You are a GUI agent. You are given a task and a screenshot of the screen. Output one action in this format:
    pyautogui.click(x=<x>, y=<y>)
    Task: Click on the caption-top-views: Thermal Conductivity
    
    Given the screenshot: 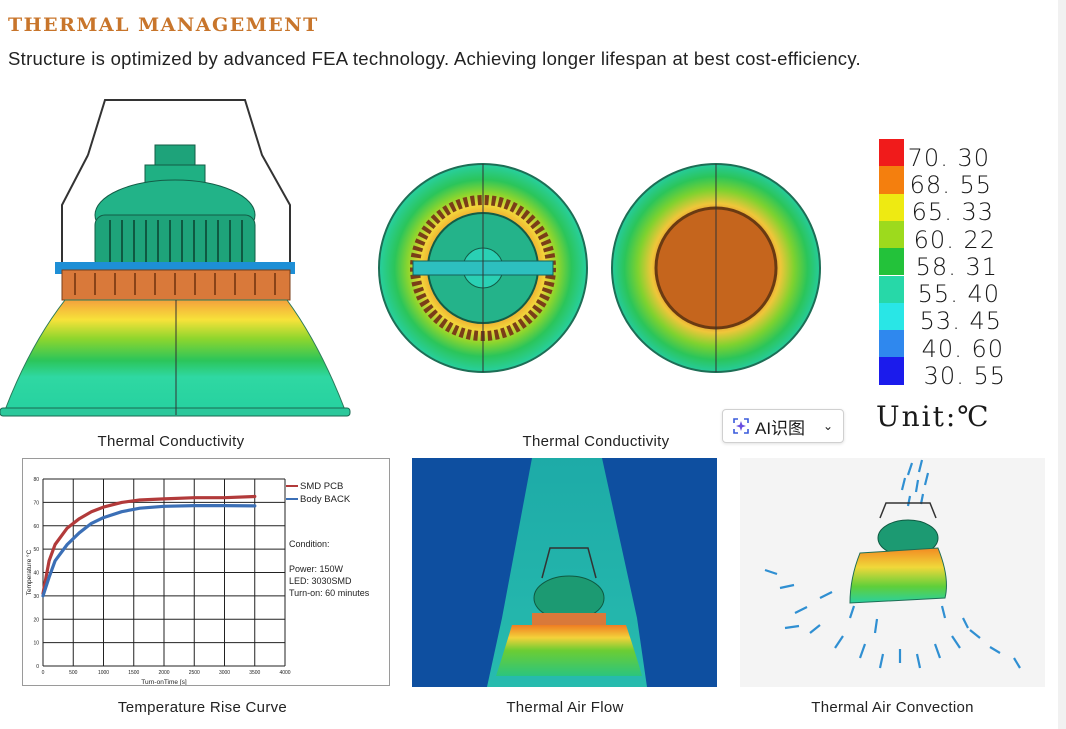 What is the action you would take?
    pyautogui.click(x=596, y=441)
    